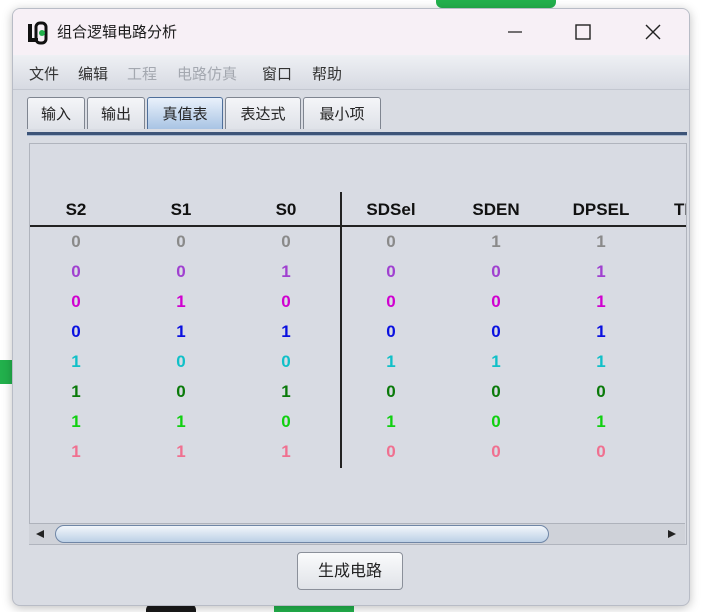 The width and height of the screenshot is (720, 612). What do you see at coordinates (351, 32) in the screenshot?
I see `title-bar: 组合逻辑电路分析` at bounding box center [351, 32].